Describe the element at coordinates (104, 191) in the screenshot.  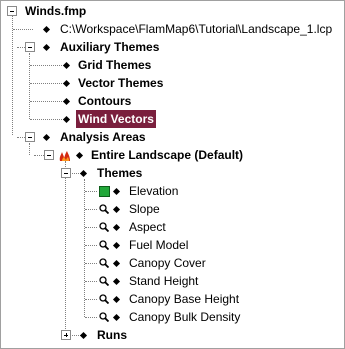
I see `green-square-icon` at that location.